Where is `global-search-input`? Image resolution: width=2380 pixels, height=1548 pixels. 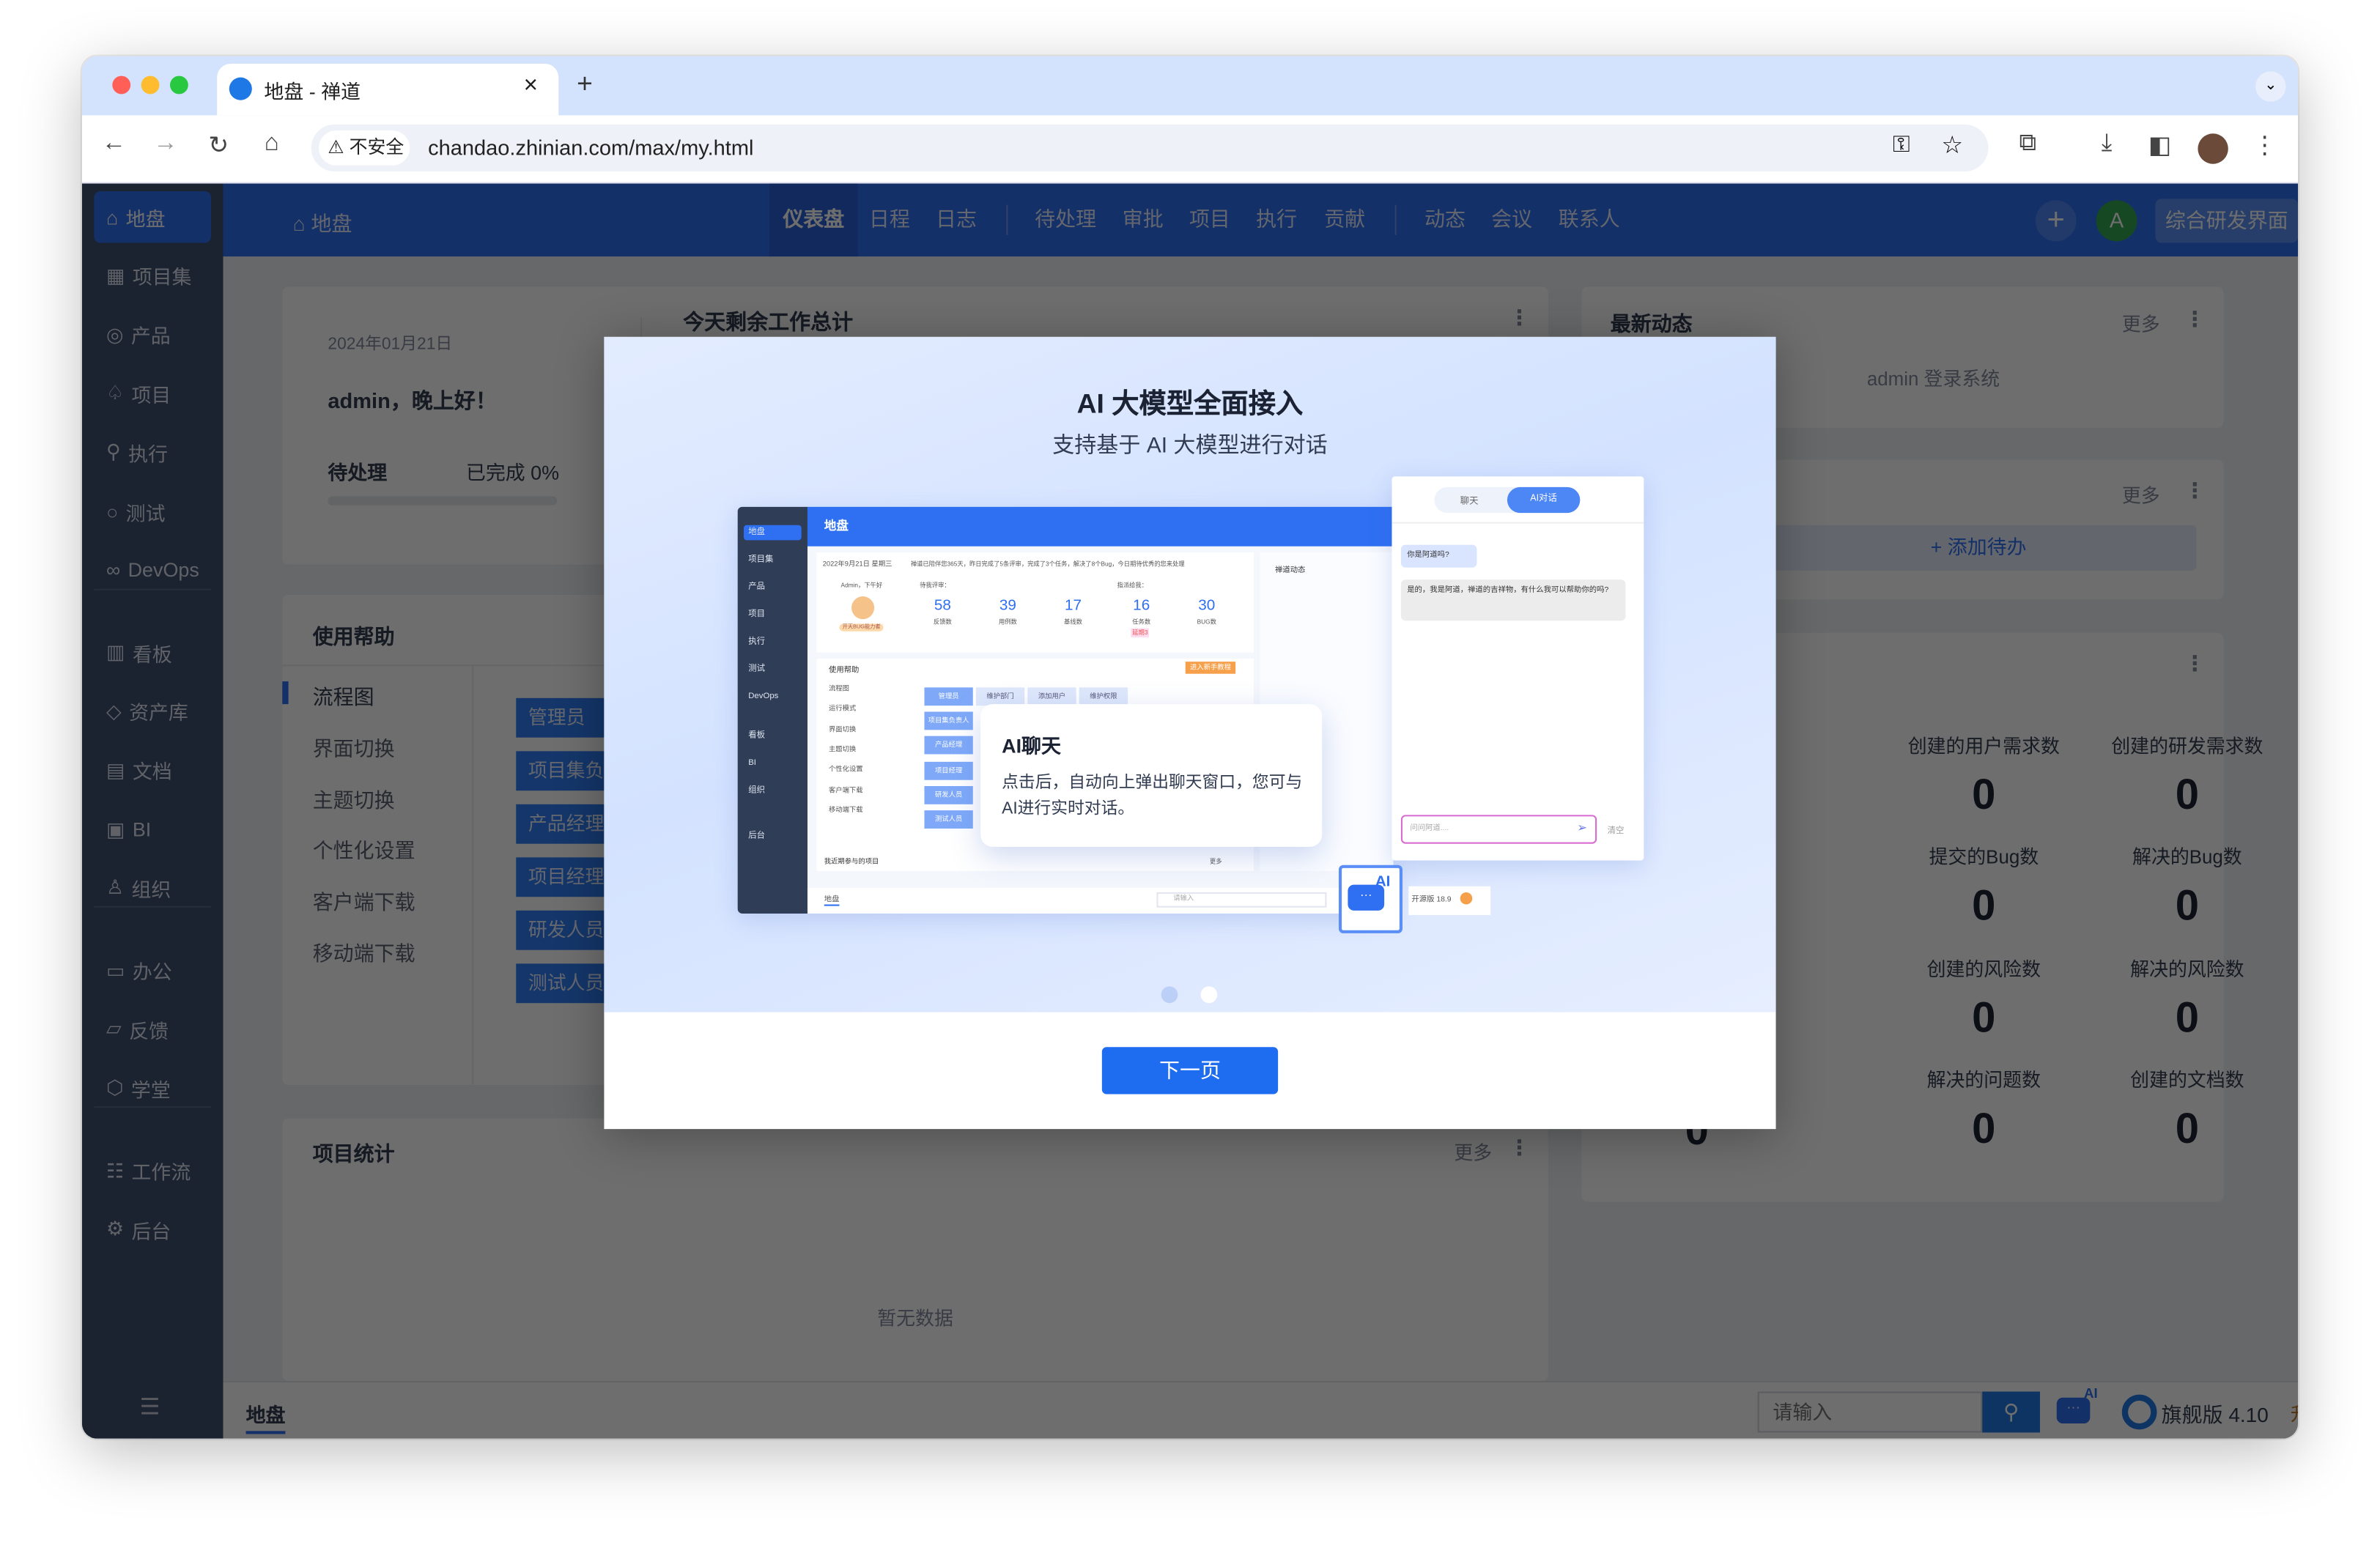
global-search-input is located at coordinates (1870, 1412).